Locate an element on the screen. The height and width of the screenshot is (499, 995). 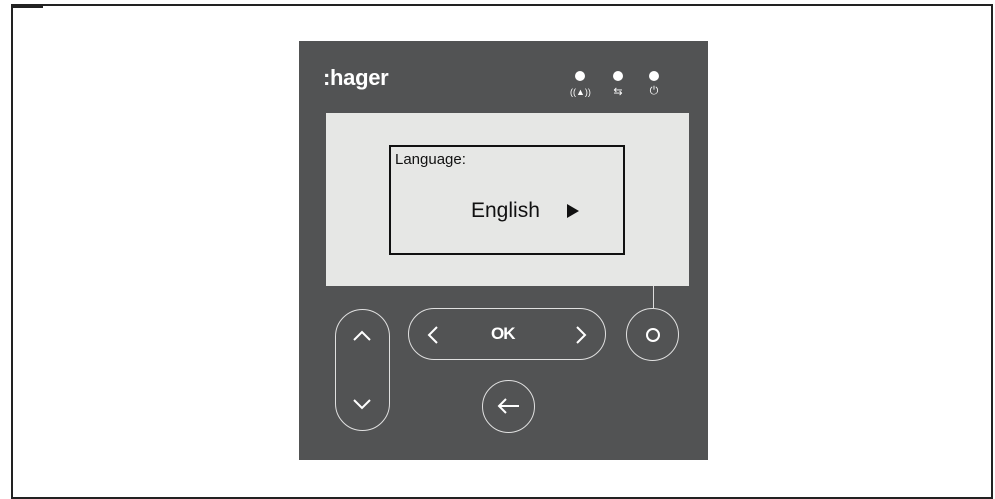
power-icon: ⏻ is located at coordinates (654, 91).